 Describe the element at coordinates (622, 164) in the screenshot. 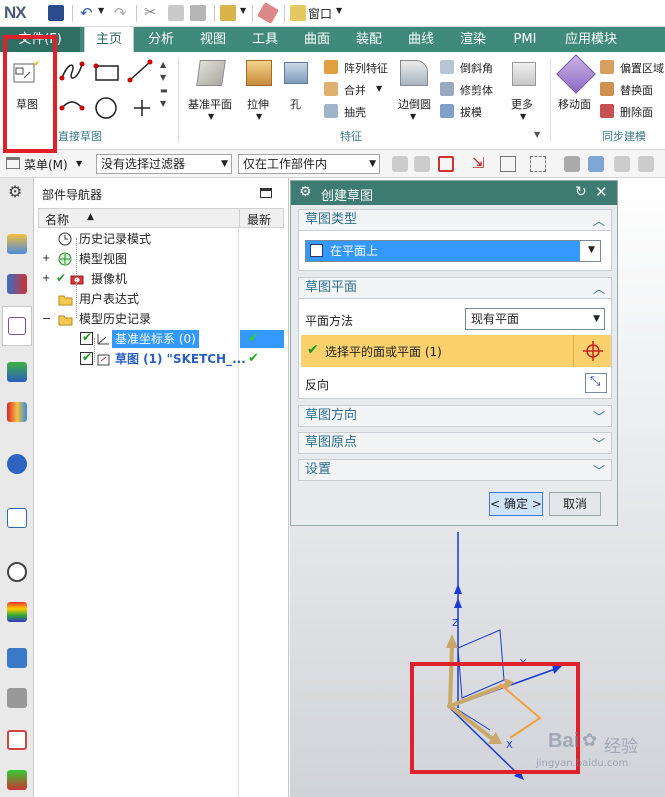

I see `point-snap-icon` at that location.